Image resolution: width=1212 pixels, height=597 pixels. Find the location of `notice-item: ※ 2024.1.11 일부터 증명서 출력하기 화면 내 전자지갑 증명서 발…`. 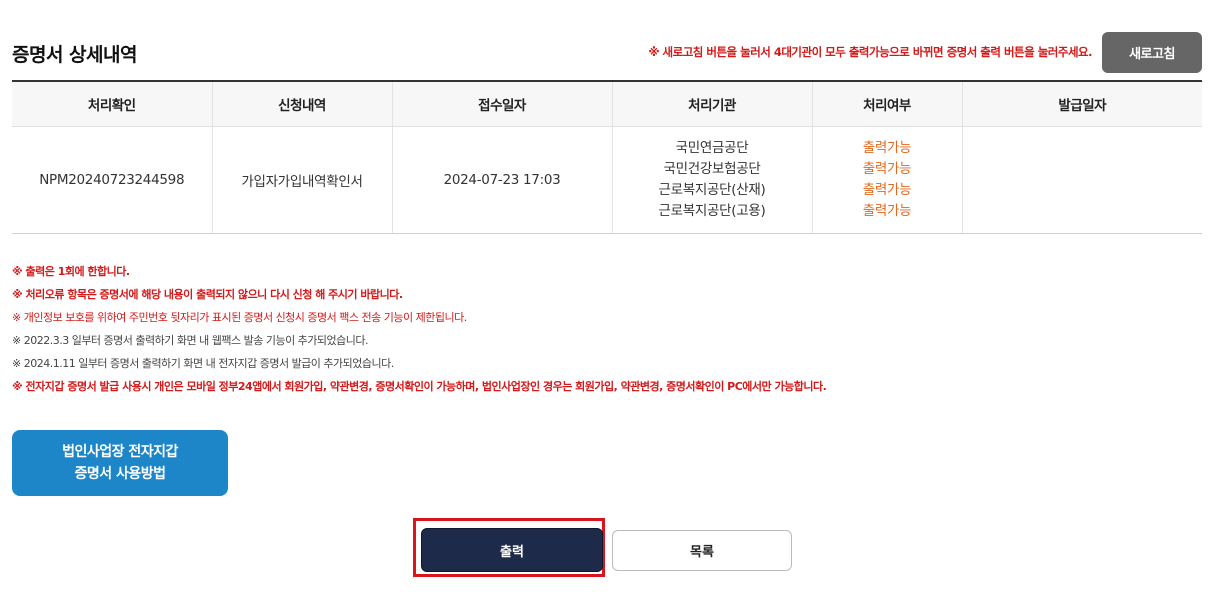

notice-item: ※ 2024.1.11 일부터 증명서 출력하기 화면 내 전자지갑 증명서 발… is located at coordinates (203, 363).